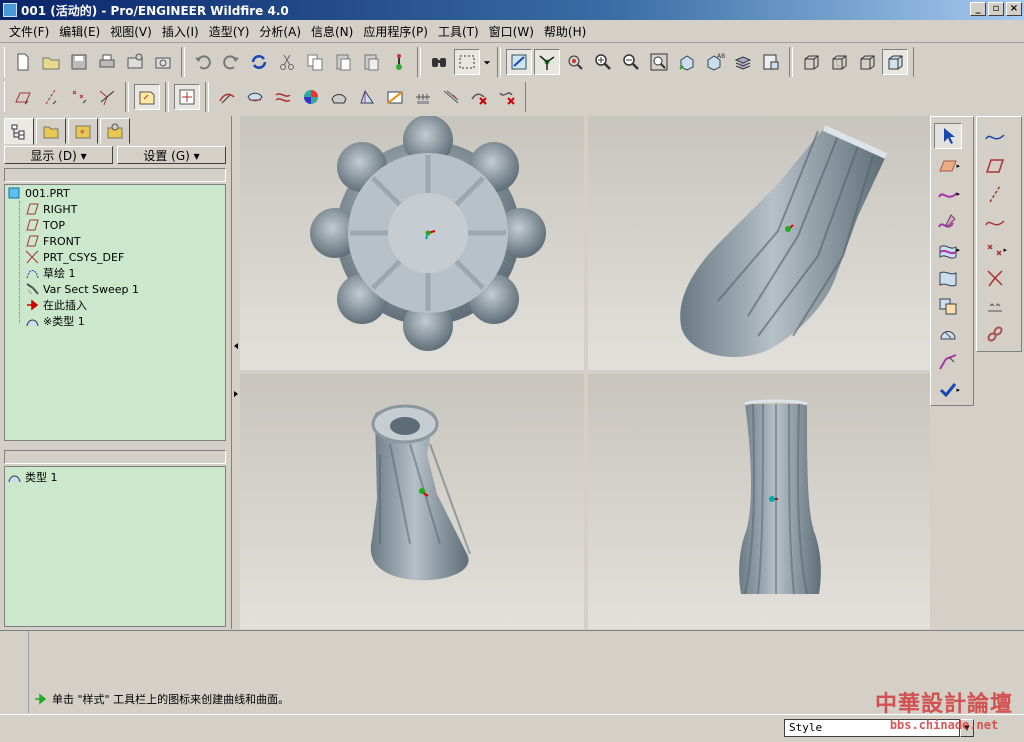  Describe the element at coordinates (948, 390) in the screenshot. I see `done-check-icon: ▸` at that location.